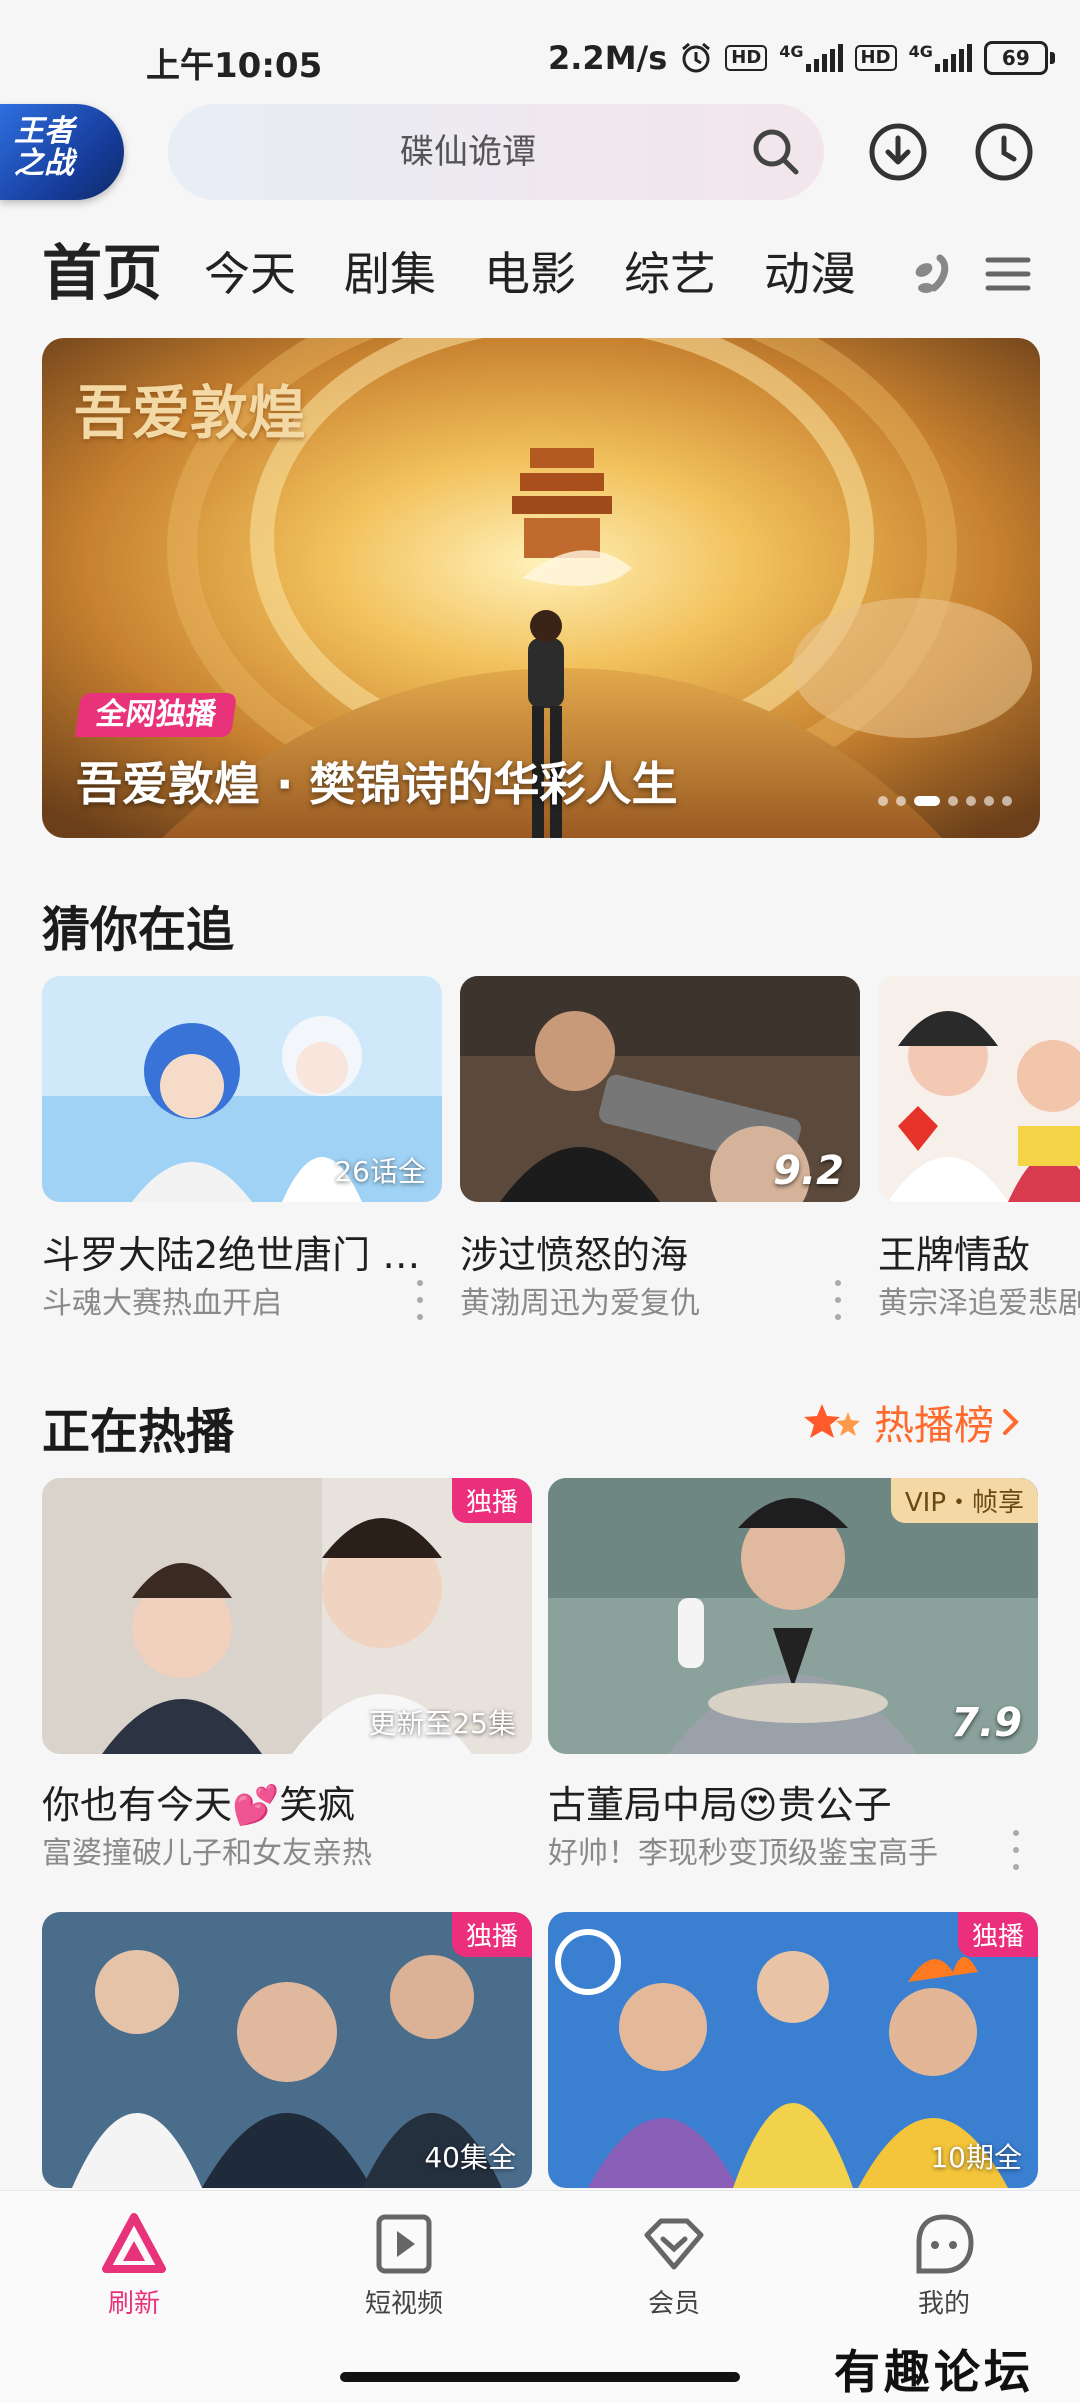  Describe the element at coordinates (540, 55) in the screenshot. I see `status-bar: 上午10:05 2.2M/s HD 4G HD 4G 69` at that location.